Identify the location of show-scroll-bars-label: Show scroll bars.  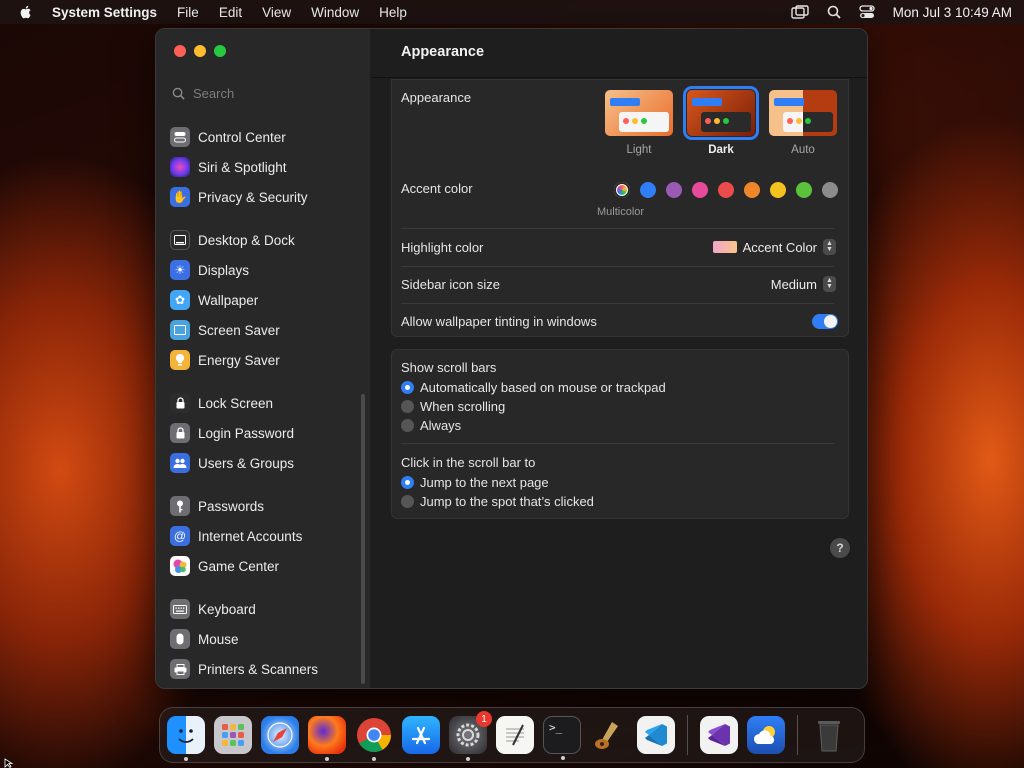
(449, 367).